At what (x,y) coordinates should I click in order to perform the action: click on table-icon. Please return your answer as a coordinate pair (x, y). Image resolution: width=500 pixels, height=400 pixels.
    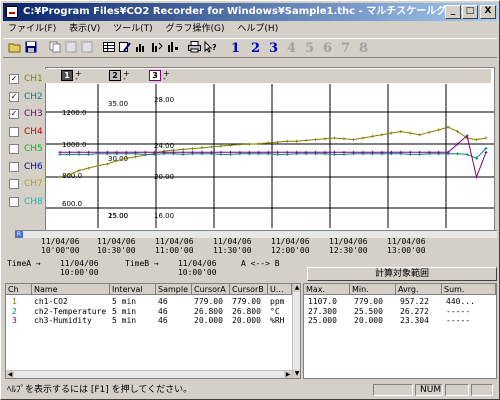
    Looking at the image, I should click on (108, 48).